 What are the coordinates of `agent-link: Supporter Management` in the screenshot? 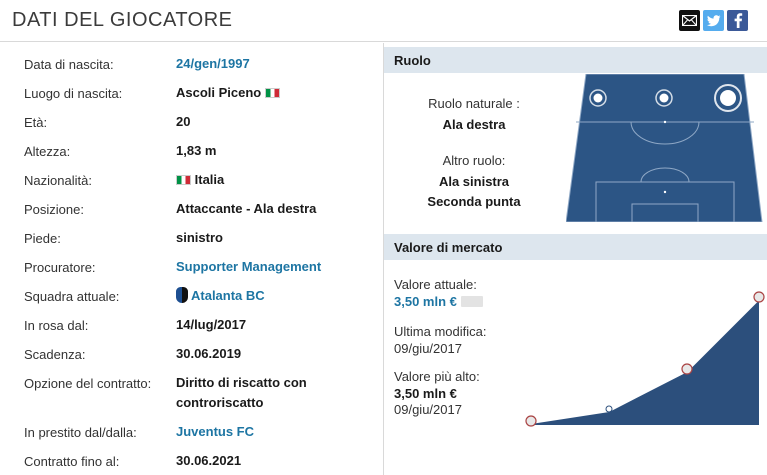 It's located at (248, 267).